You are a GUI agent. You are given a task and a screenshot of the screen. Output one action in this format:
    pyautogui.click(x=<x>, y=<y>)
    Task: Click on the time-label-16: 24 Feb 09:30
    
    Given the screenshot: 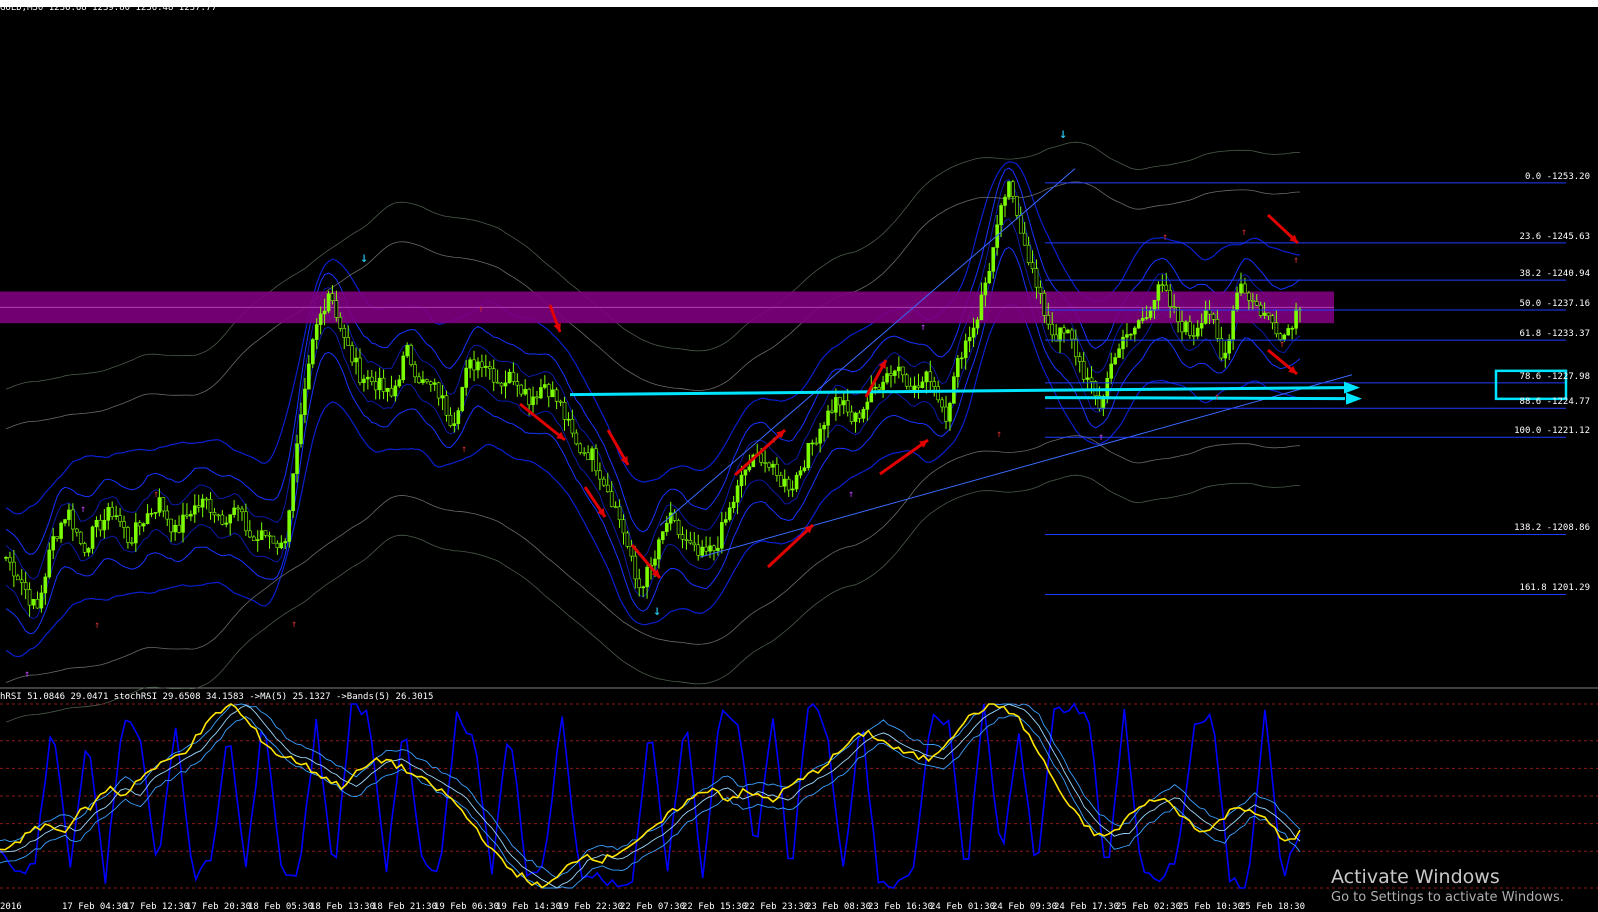 What is the action you would take?
    pyautogui.click(x=1025, y=907)
    